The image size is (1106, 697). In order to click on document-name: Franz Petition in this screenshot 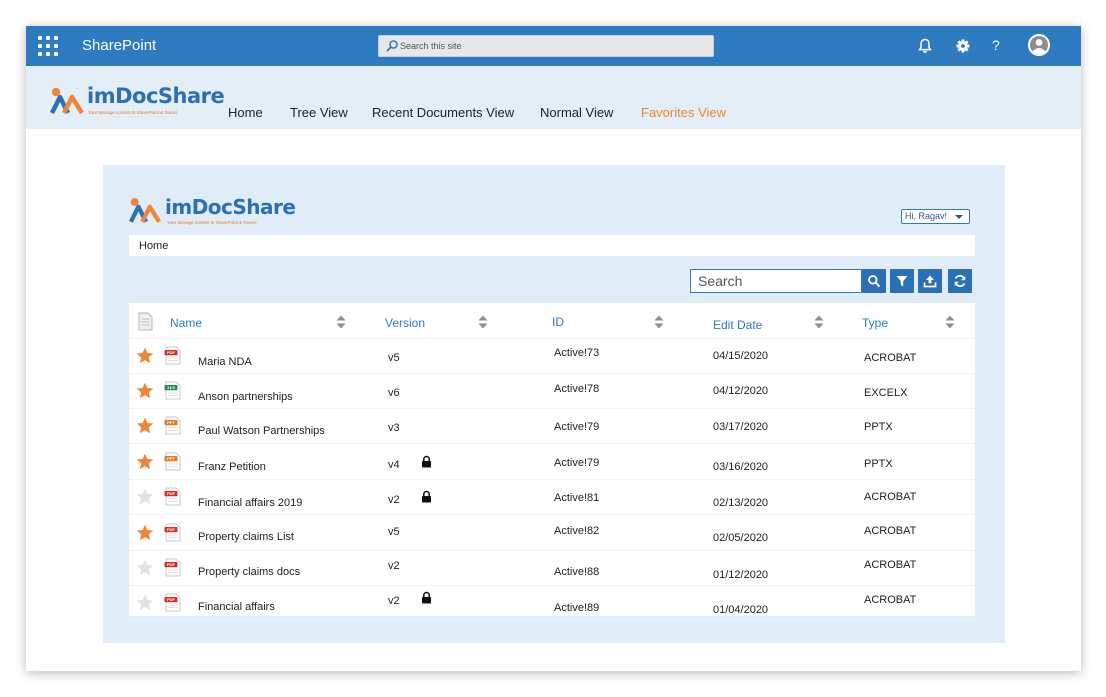, I will do `click(232, 467)`.